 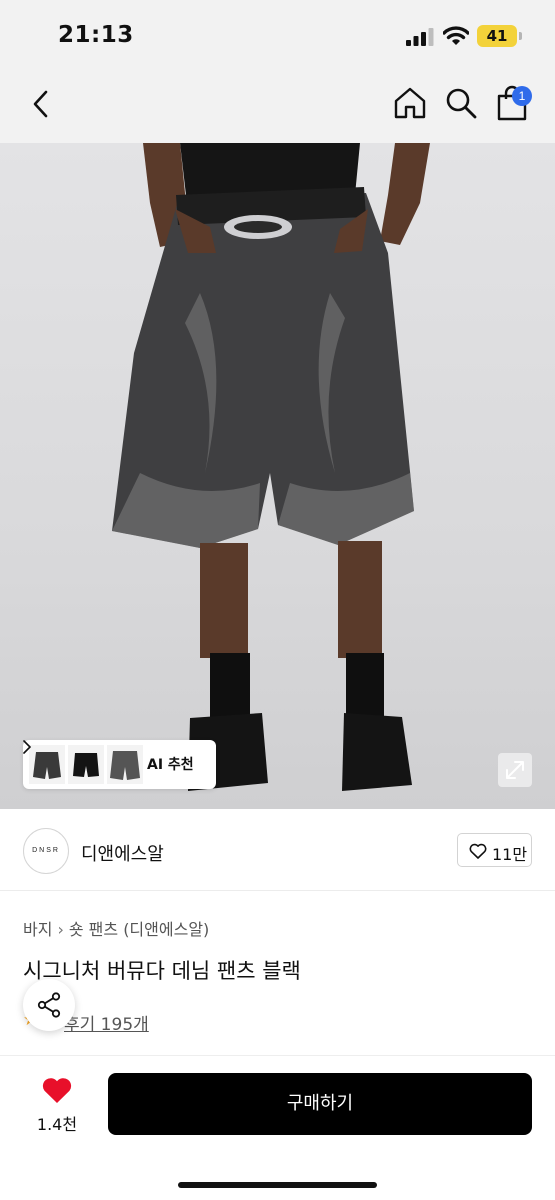 I want to click on home-icon, so click(x=410, y=103).